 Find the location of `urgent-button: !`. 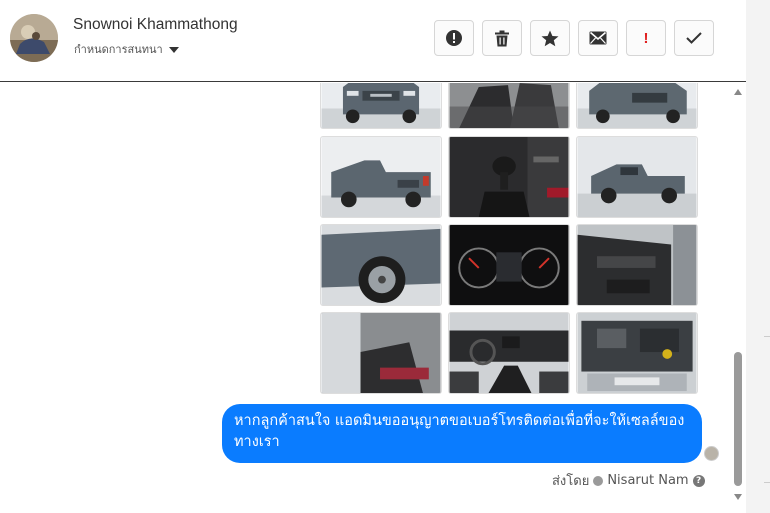

urgent-button: ! is located at coordinates (646, 38).